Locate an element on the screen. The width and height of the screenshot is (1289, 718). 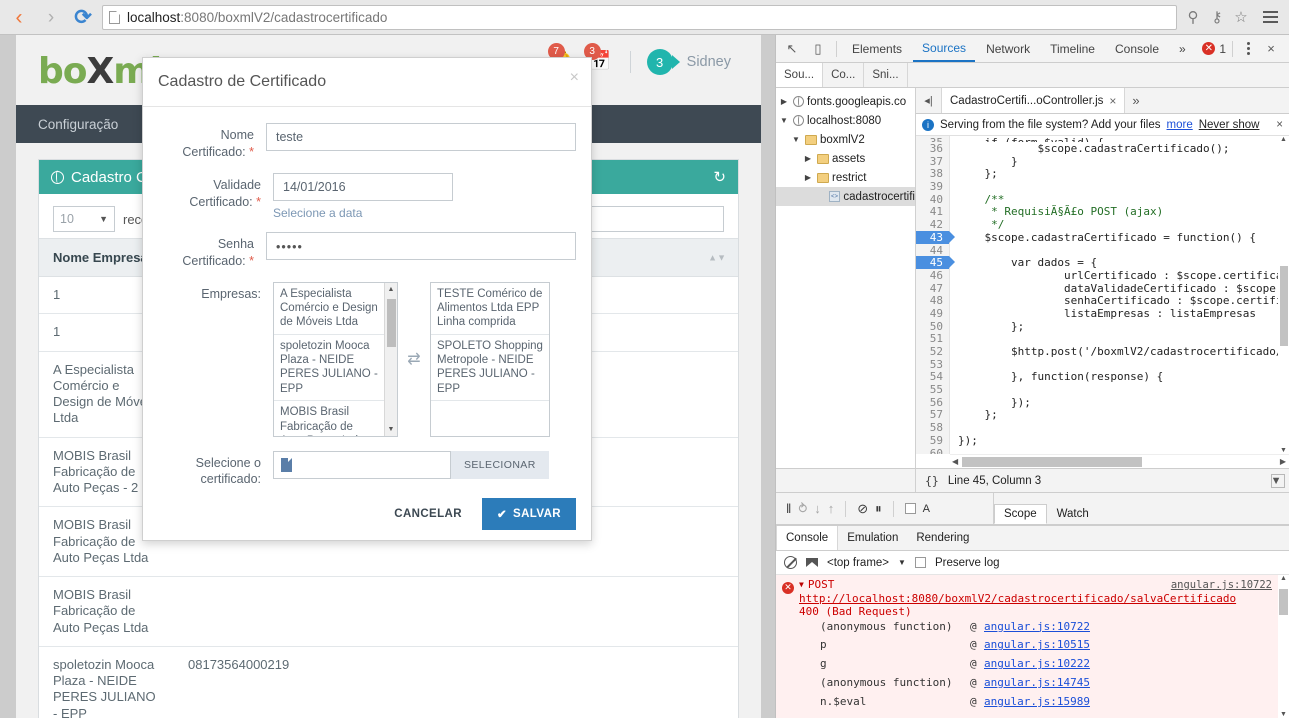
code-line: 37 } is located at coordinates (1102, 161).